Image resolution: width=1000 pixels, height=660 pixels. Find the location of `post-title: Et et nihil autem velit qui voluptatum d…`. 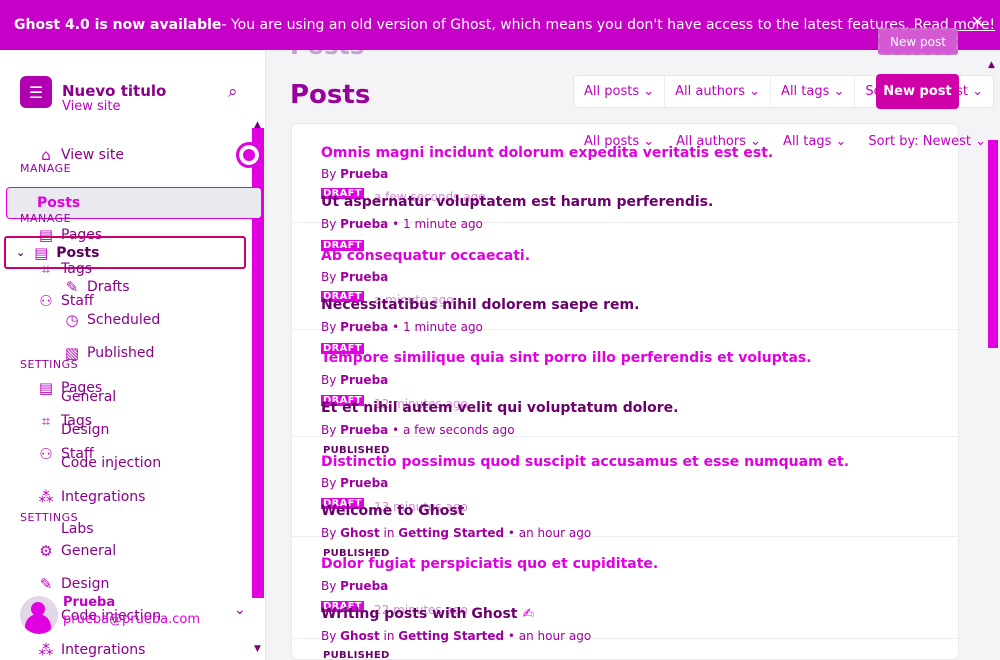

post-title: Et et nihil autem velit qui voluptatum d… is located at coordinates (499, 408).